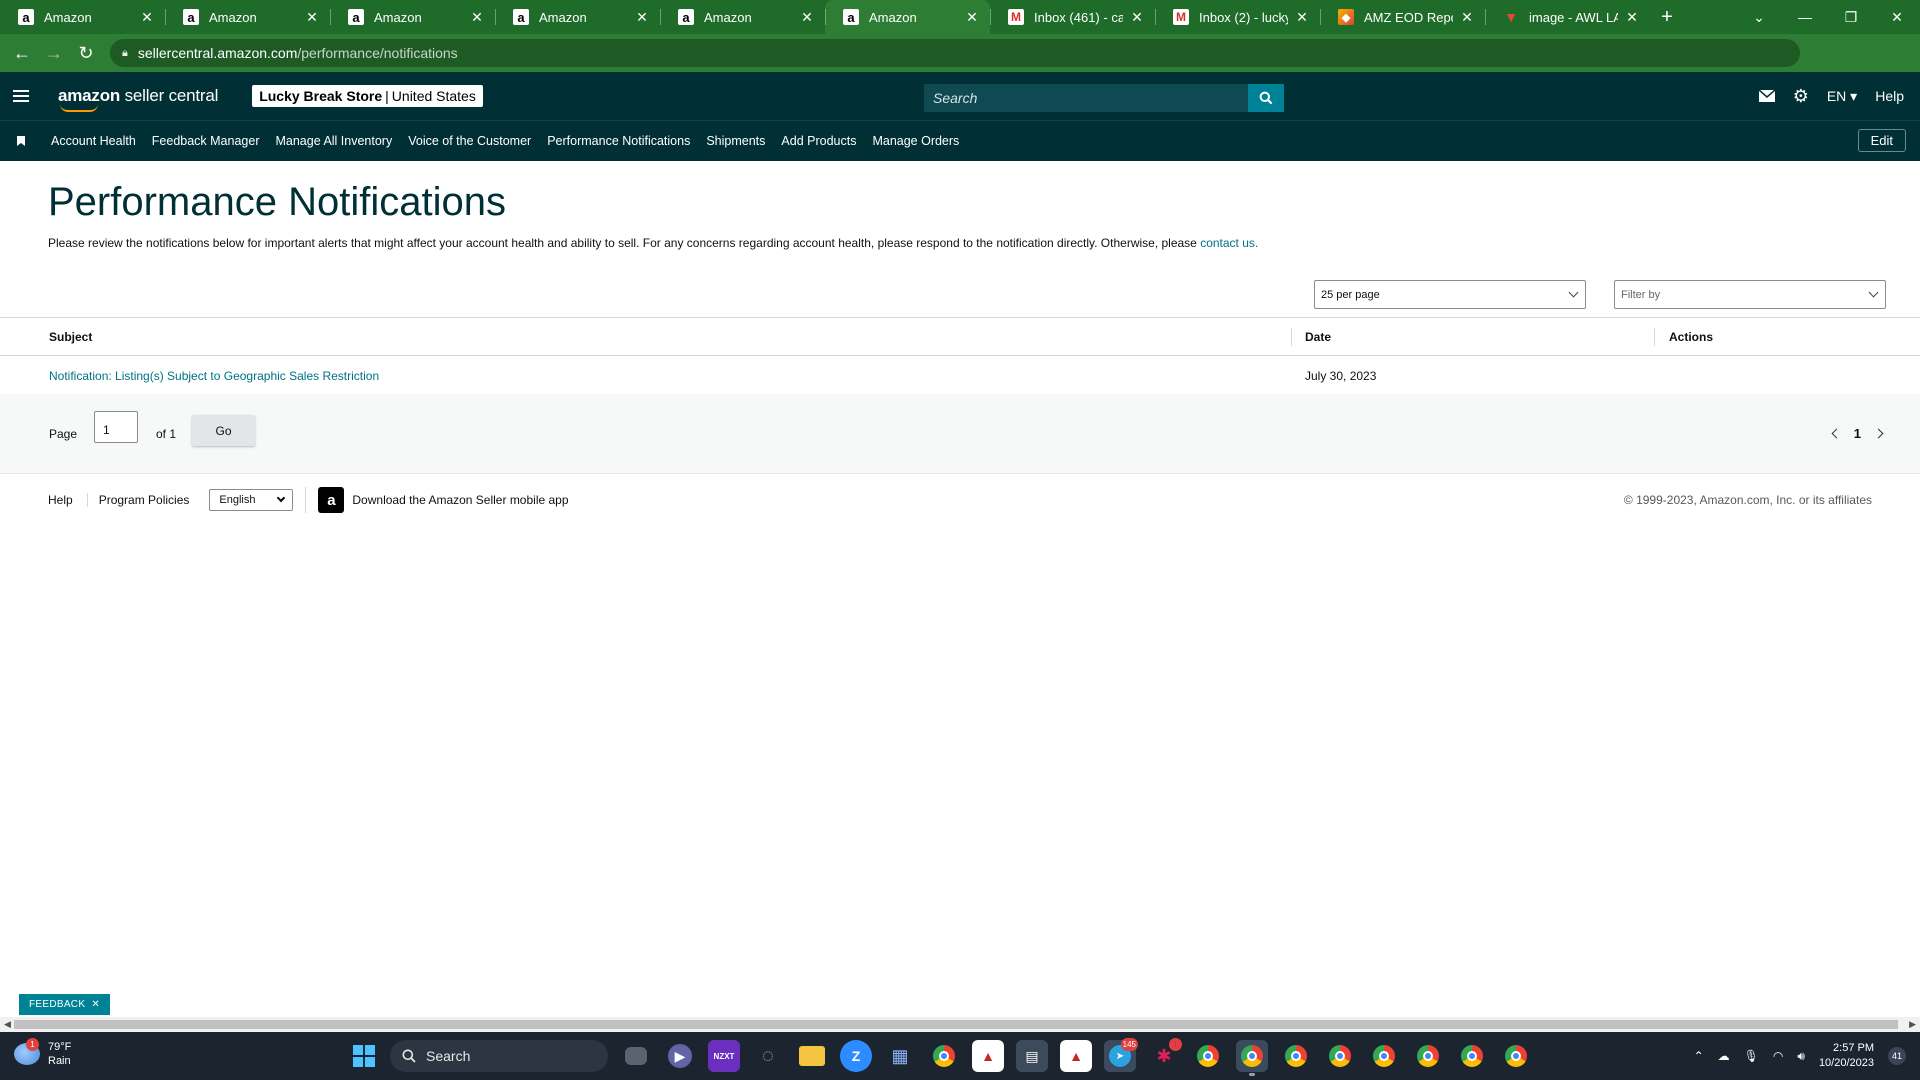  Describe the element at coordinates (680, 1056) in the screenshot. I see `teams-chat-icon: ▶` at that location.